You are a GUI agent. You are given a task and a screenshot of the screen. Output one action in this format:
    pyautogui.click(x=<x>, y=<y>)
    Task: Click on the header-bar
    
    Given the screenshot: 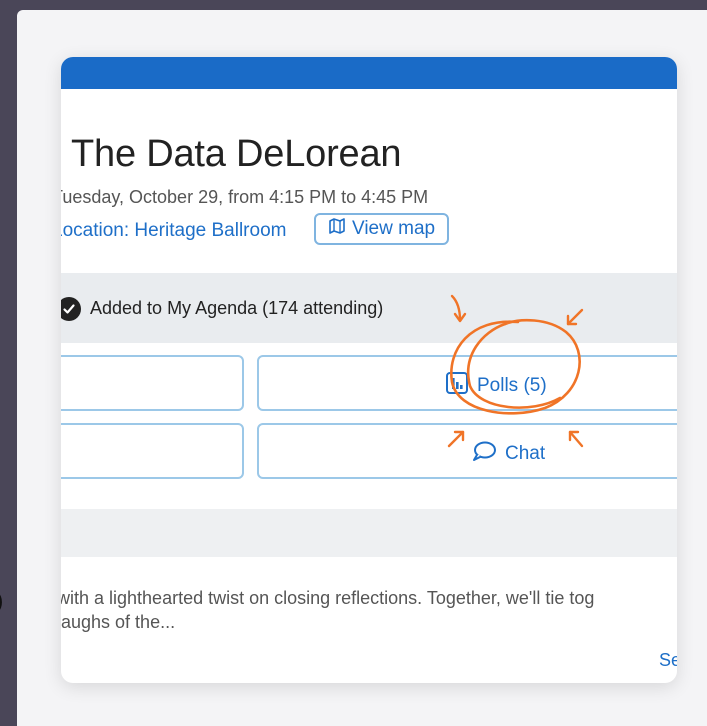 What is the action you would take?
    pyautogui.click(x=369, y=73)
    